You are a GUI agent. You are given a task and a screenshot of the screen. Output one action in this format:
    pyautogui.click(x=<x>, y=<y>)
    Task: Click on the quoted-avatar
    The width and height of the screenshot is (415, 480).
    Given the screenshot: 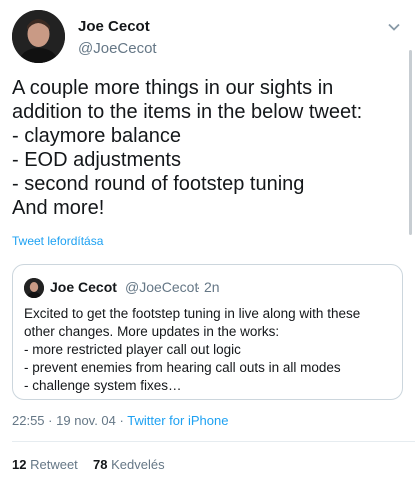 What is the action you would take?
    pyautogui.click(x=34, y=288)
    